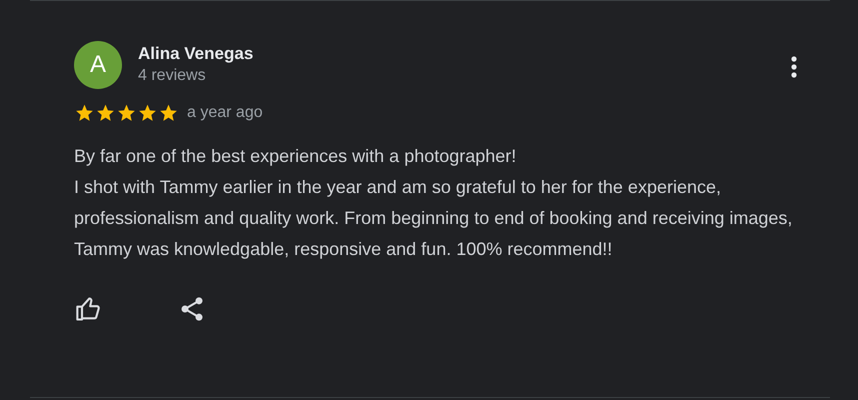  Describe the element at coordinates (196, 54) in the screenshot. I see `reviewer-name: Alina Venegas` at that location.